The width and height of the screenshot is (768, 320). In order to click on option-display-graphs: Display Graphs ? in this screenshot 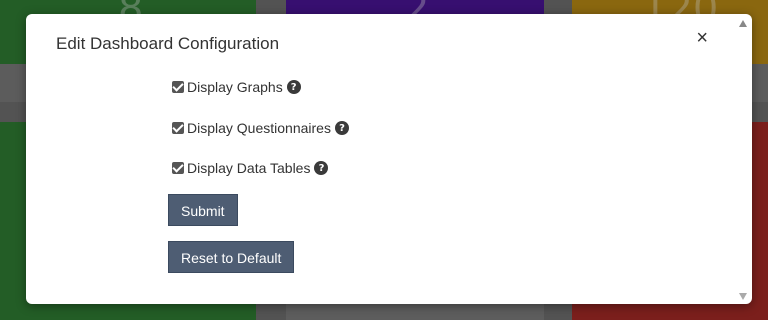, I will do `click(236, 87)`.